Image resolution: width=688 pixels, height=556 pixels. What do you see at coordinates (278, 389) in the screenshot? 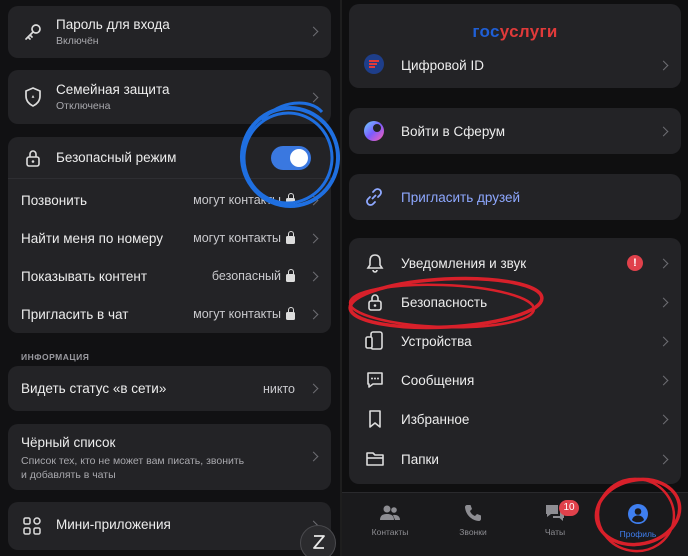
I see `online-status-value: никто` at bounding box center [278, 389].